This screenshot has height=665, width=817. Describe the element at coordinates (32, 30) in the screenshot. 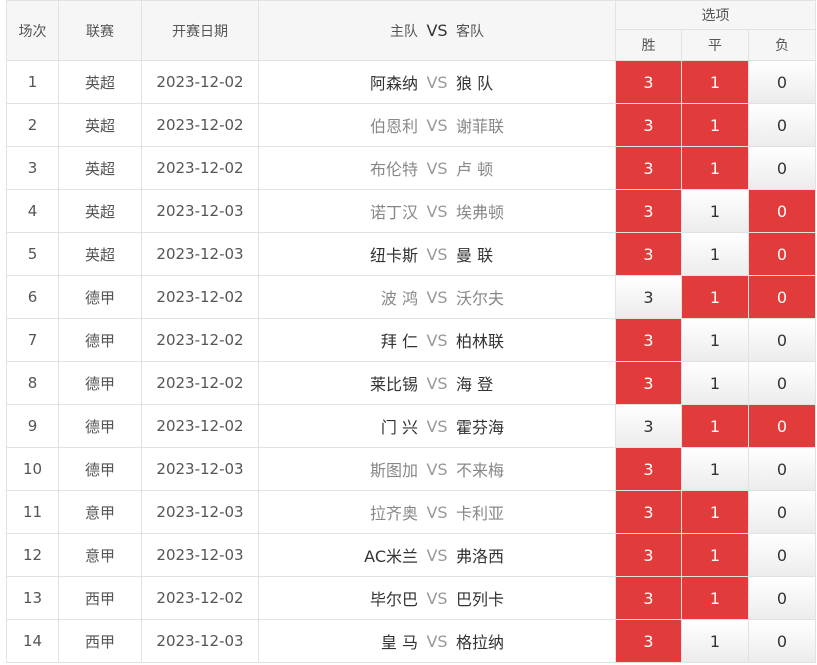

I see `header-num: 场次` at that location.